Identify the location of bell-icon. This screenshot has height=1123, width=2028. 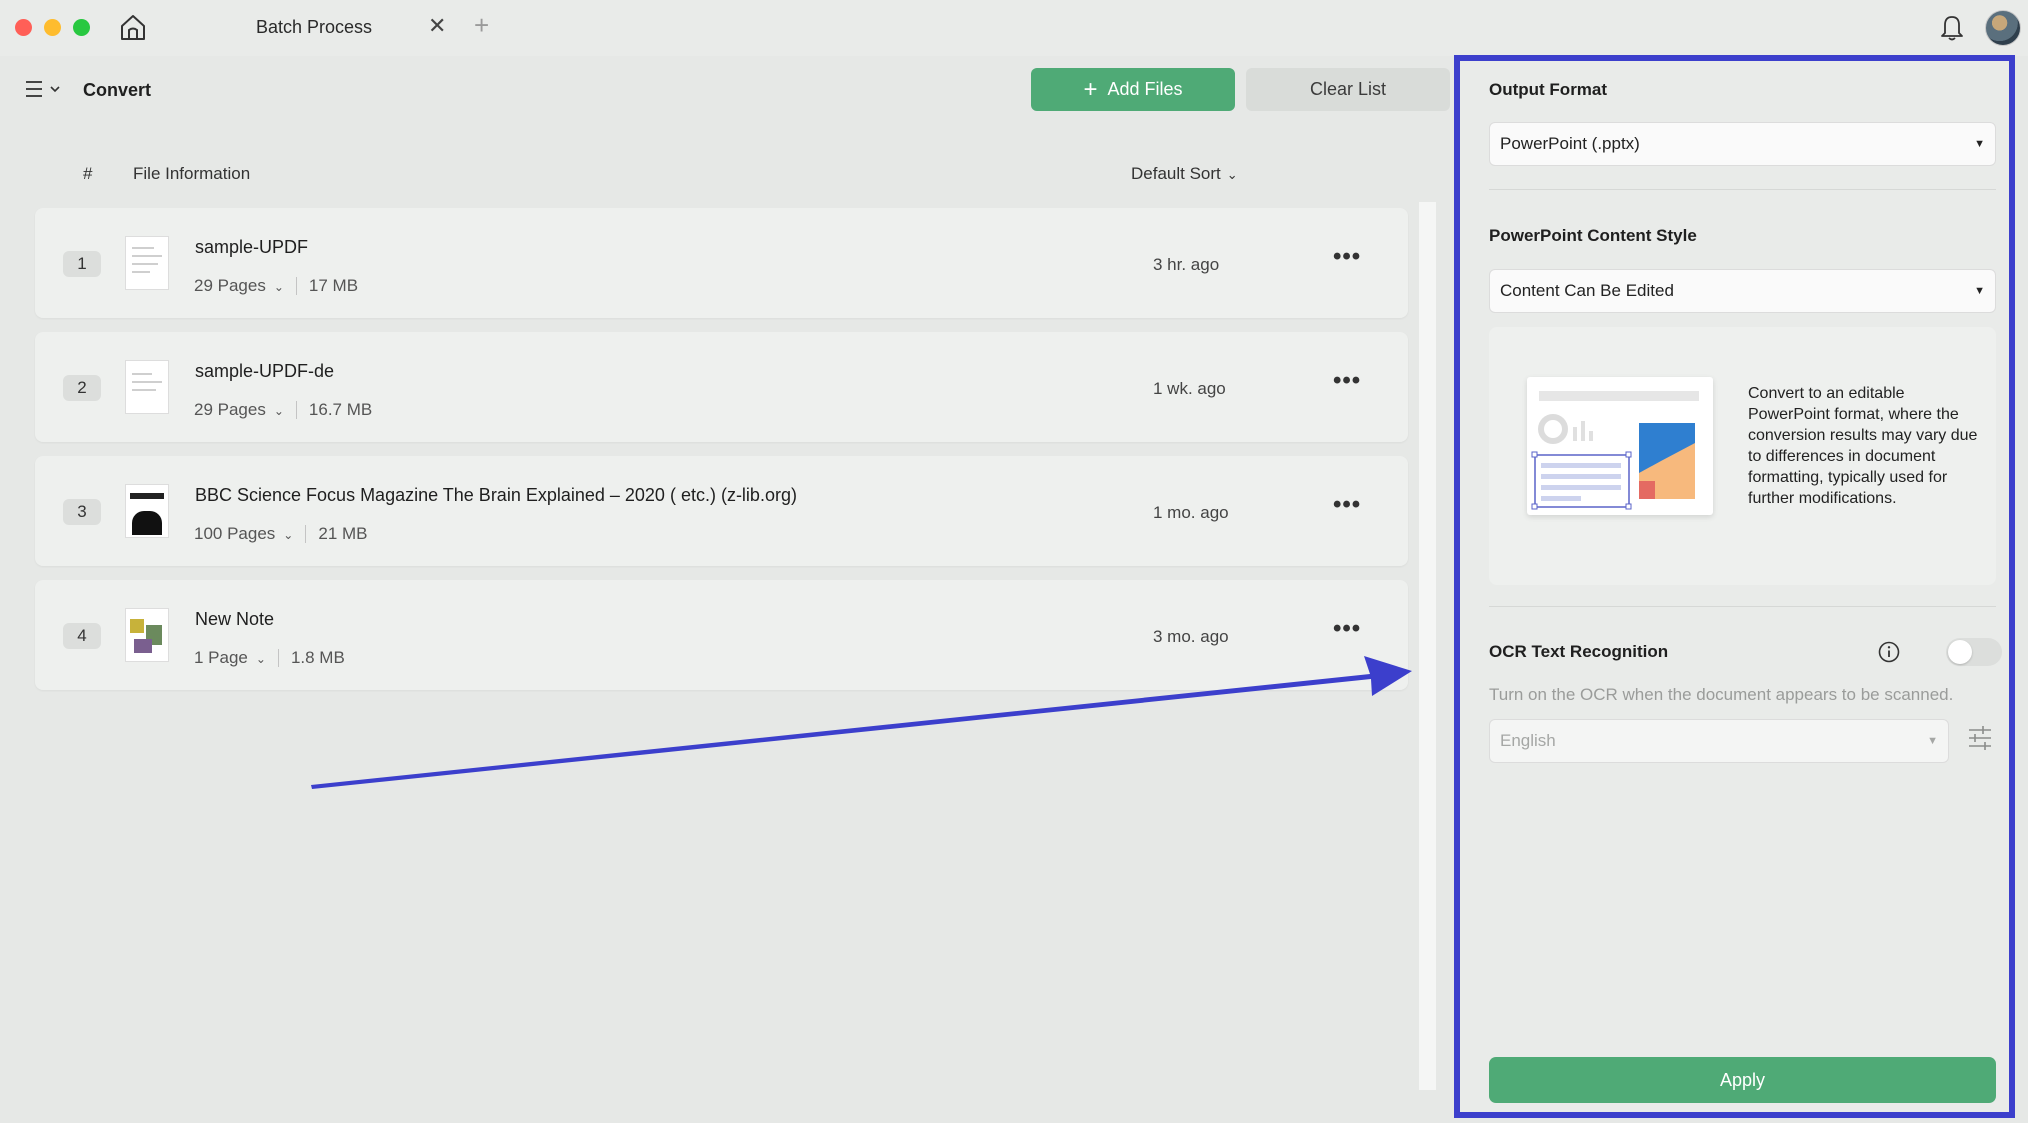
(1952, 27).